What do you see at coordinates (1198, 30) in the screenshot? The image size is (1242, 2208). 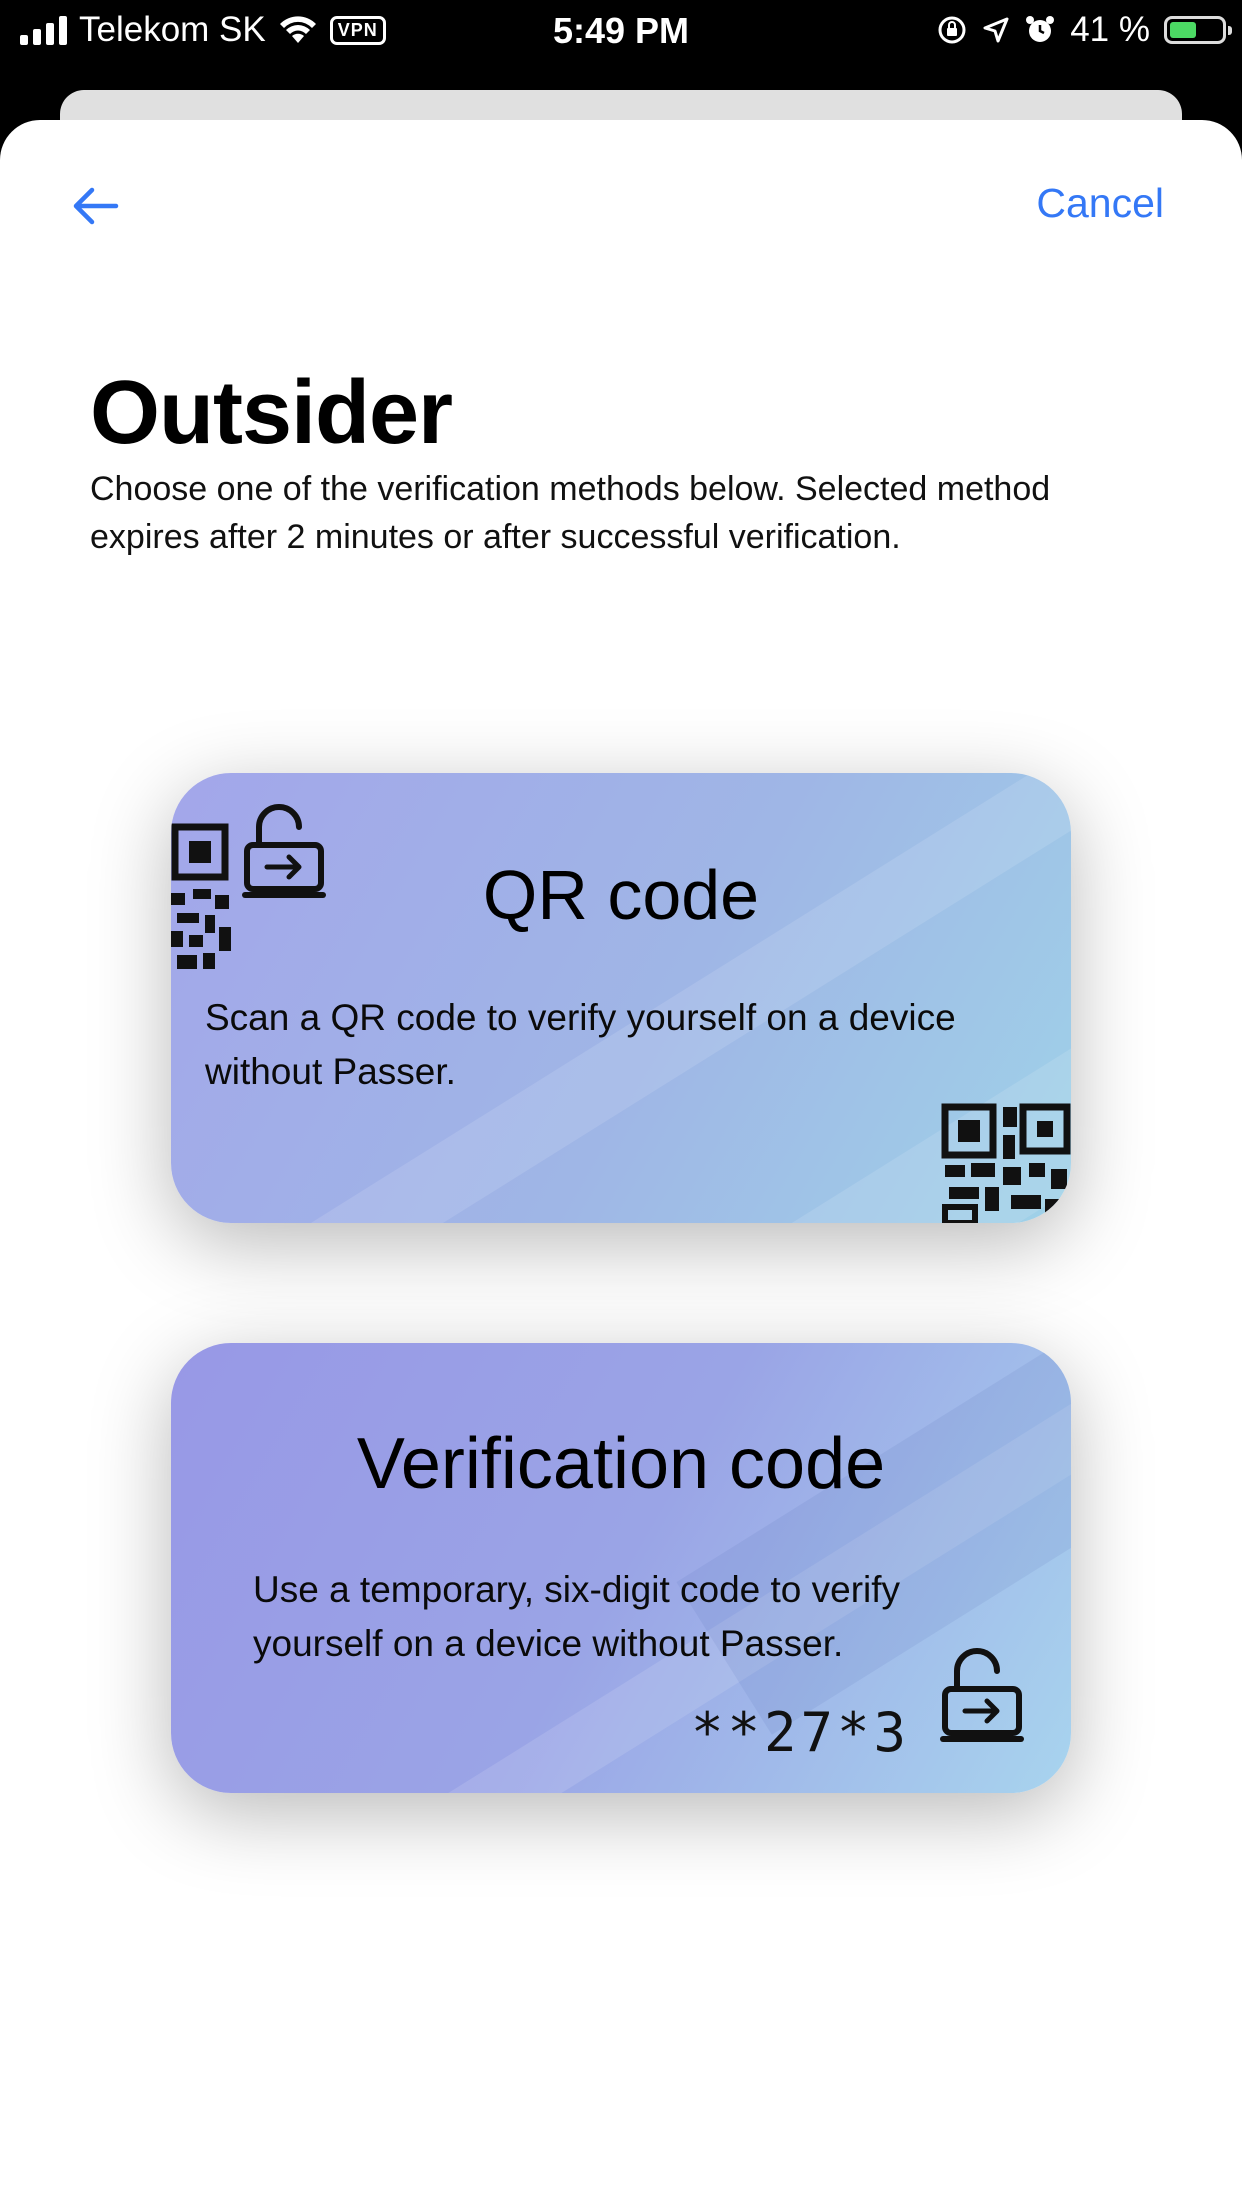 I see `battery-icon` at bounding box center [1198, 30].